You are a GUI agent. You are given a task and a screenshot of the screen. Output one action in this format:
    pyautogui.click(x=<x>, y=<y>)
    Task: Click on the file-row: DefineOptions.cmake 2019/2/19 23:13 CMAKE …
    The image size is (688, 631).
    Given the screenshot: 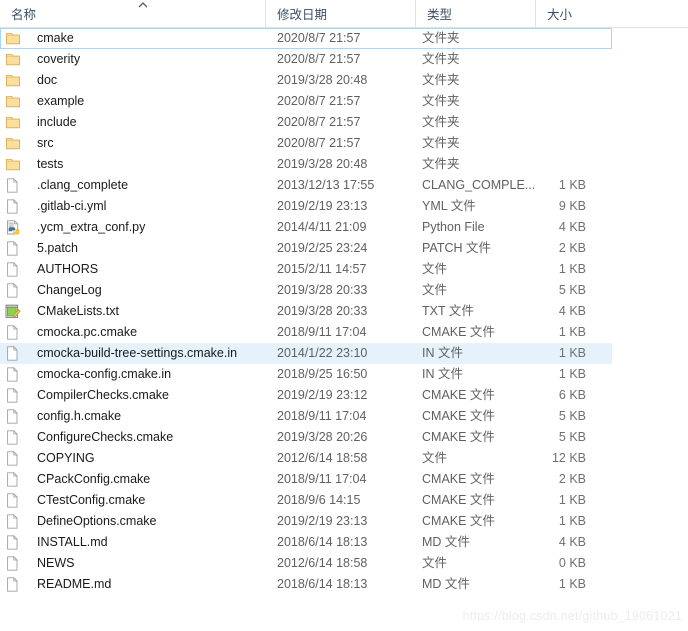 What is the action you would take?
    pyautogui.click(x=306, y=521)
    